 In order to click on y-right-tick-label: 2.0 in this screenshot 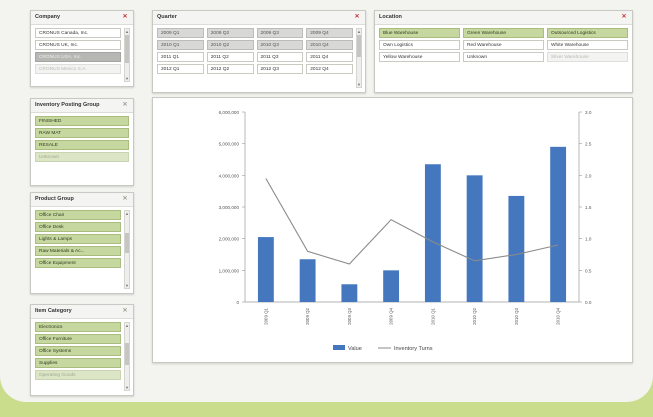, I will do `click(588, 175)`.